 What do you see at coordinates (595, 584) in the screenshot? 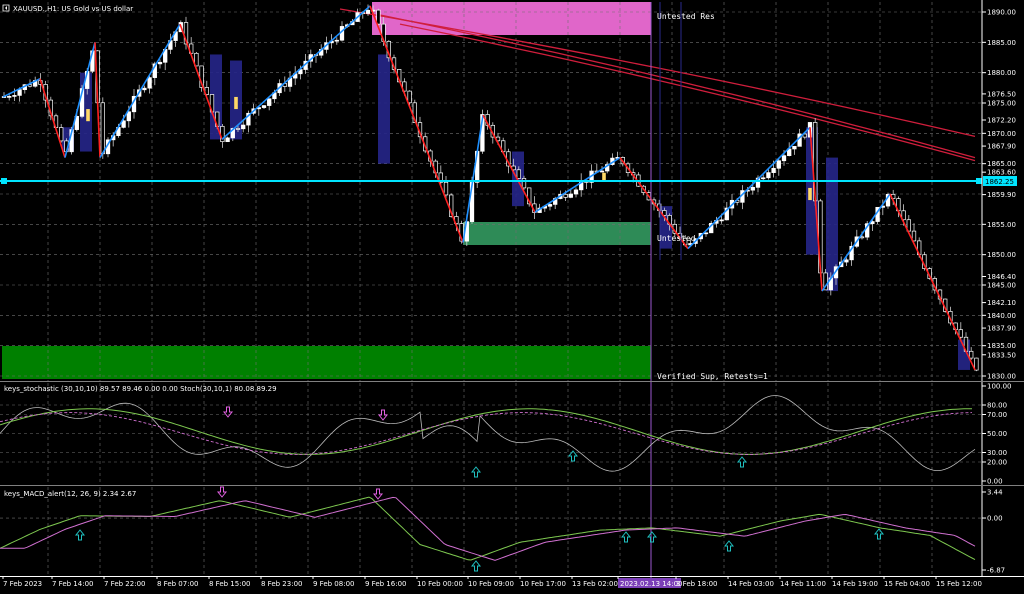
I see `time-tick-label: 13 Feb 02:00` at bounding box center [595, 584].